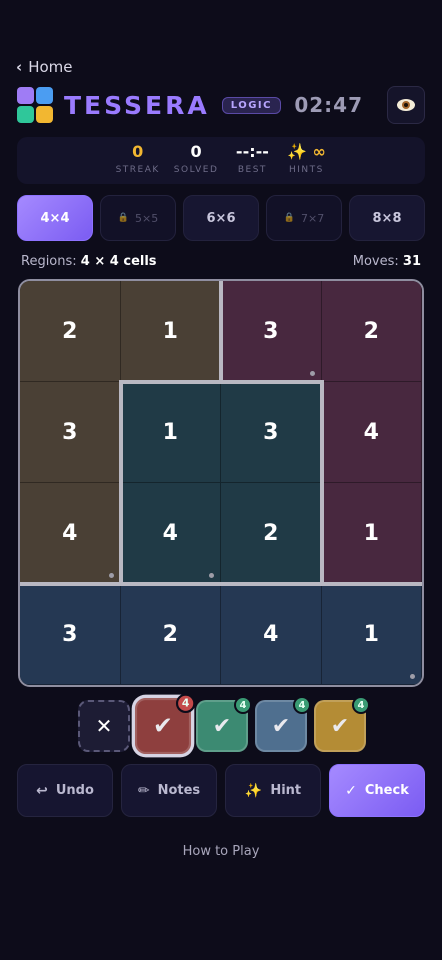 The width and height of the screenshot is (442, 960). Describe the element at coordinates (137, 170) in the screenshot. I see `stat-label: STREAK` at that location.